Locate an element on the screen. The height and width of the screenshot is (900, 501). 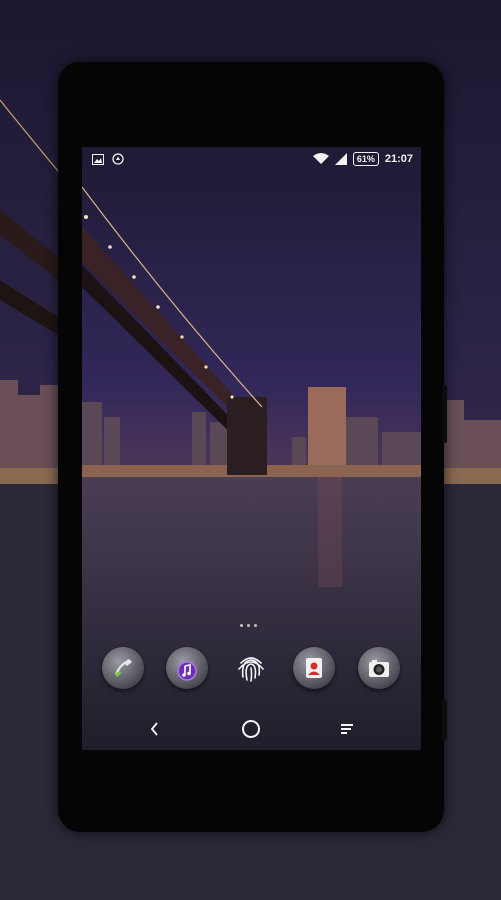
page-indicator is located at coordinates (248, 625).